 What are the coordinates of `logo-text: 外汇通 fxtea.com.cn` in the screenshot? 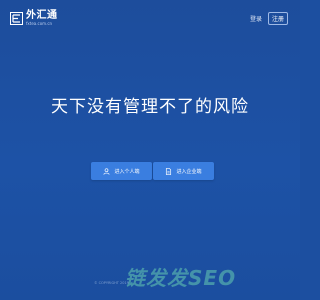 It's located at (42, 18).